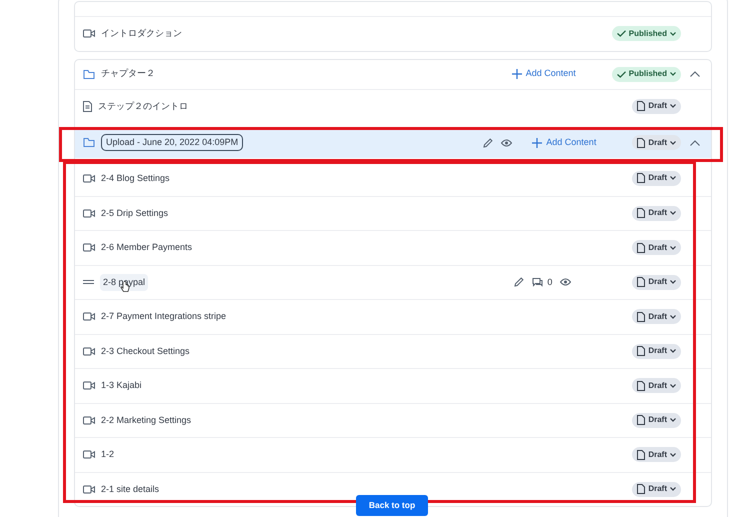  I want to click on comment-count: 0, so click(549, 282).